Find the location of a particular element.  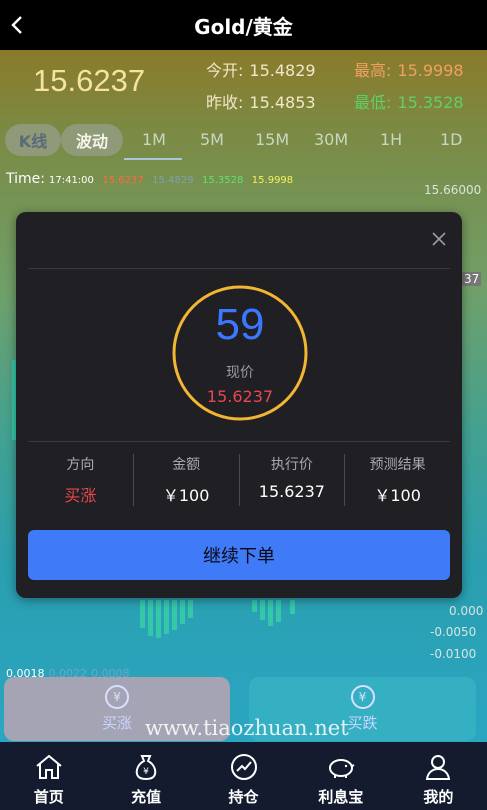

order-details: 方向 买涨 金额 ￥100 执行价 15.6237 预测结果 ￥100 is located at coordinates (239, 480).